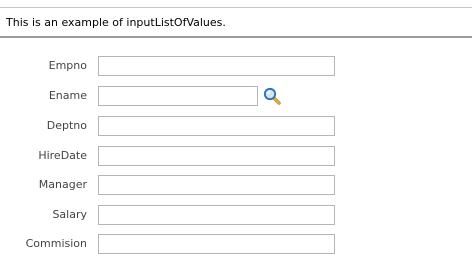  What do you see at coordinates (62, 155) in the screenshot?
I see `hiredate-label: HireDate` at bounding box center [62, 155].